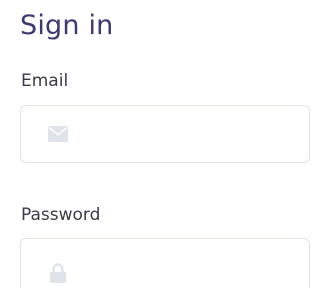 This screenshot has width=320, height=288. I want to click on password-input, so click(194, 263).